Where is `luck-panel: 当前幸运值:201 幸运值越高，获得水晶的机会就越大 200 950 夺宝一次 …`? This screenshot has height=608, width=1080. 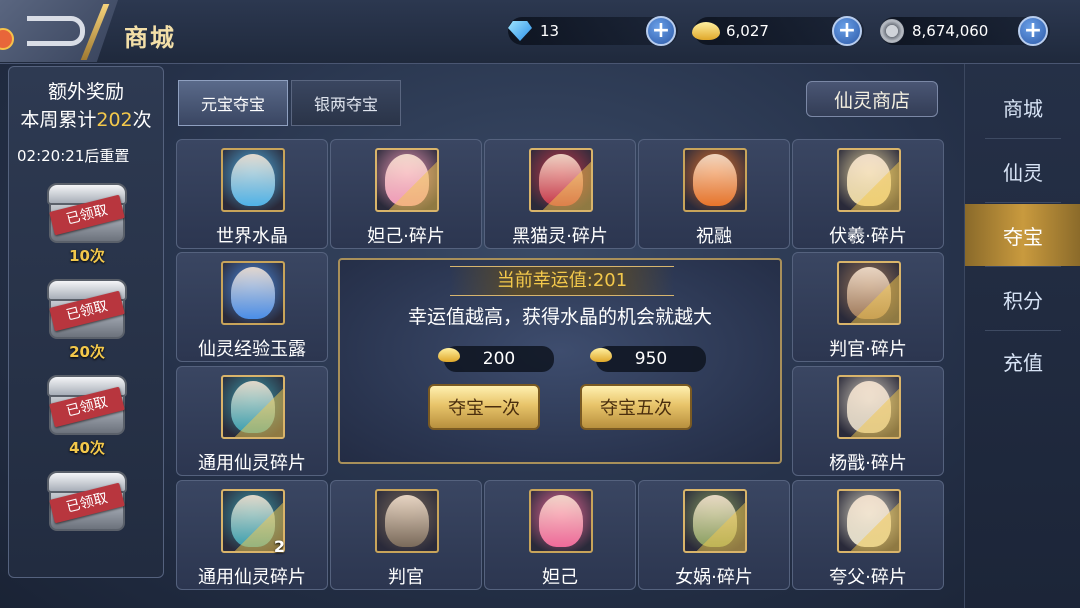
luck-panel: 当前幸运值:201 幸运值越高，获得水晶的机会就越大 200 950 夺宝一次 … is located at coordinates (560, 361).